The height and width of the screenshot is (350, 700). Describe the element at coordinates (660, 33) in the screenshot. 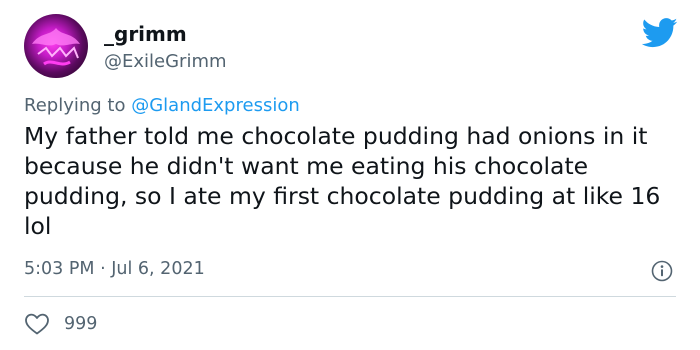

I see `twitter-bird-icon` at that location.